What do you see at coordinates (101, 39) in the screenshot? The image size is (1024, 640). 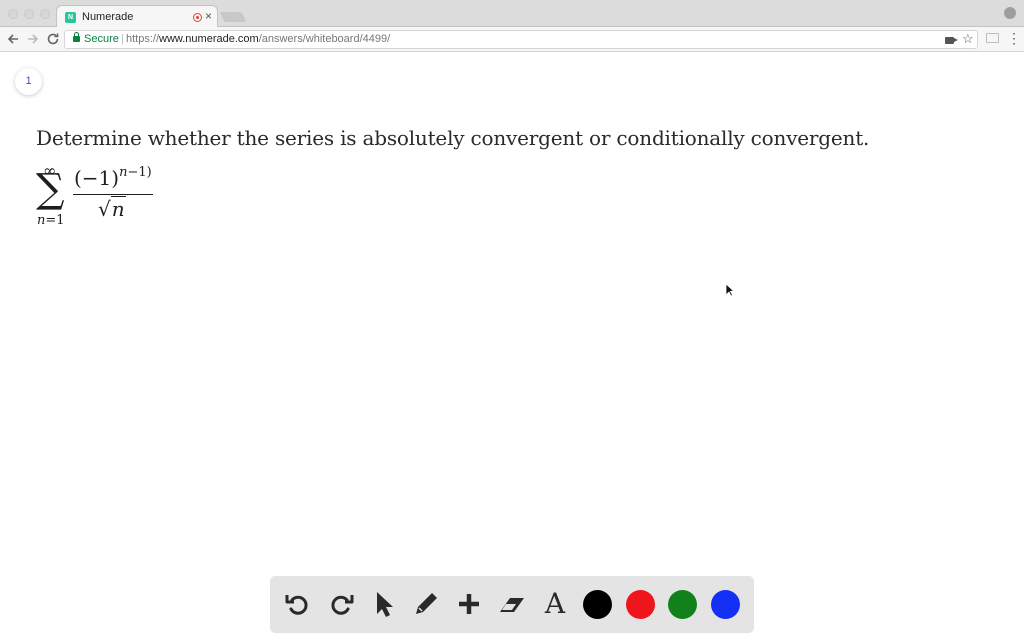 I see `secure-label: Secure` at bounding box center [101, 39].